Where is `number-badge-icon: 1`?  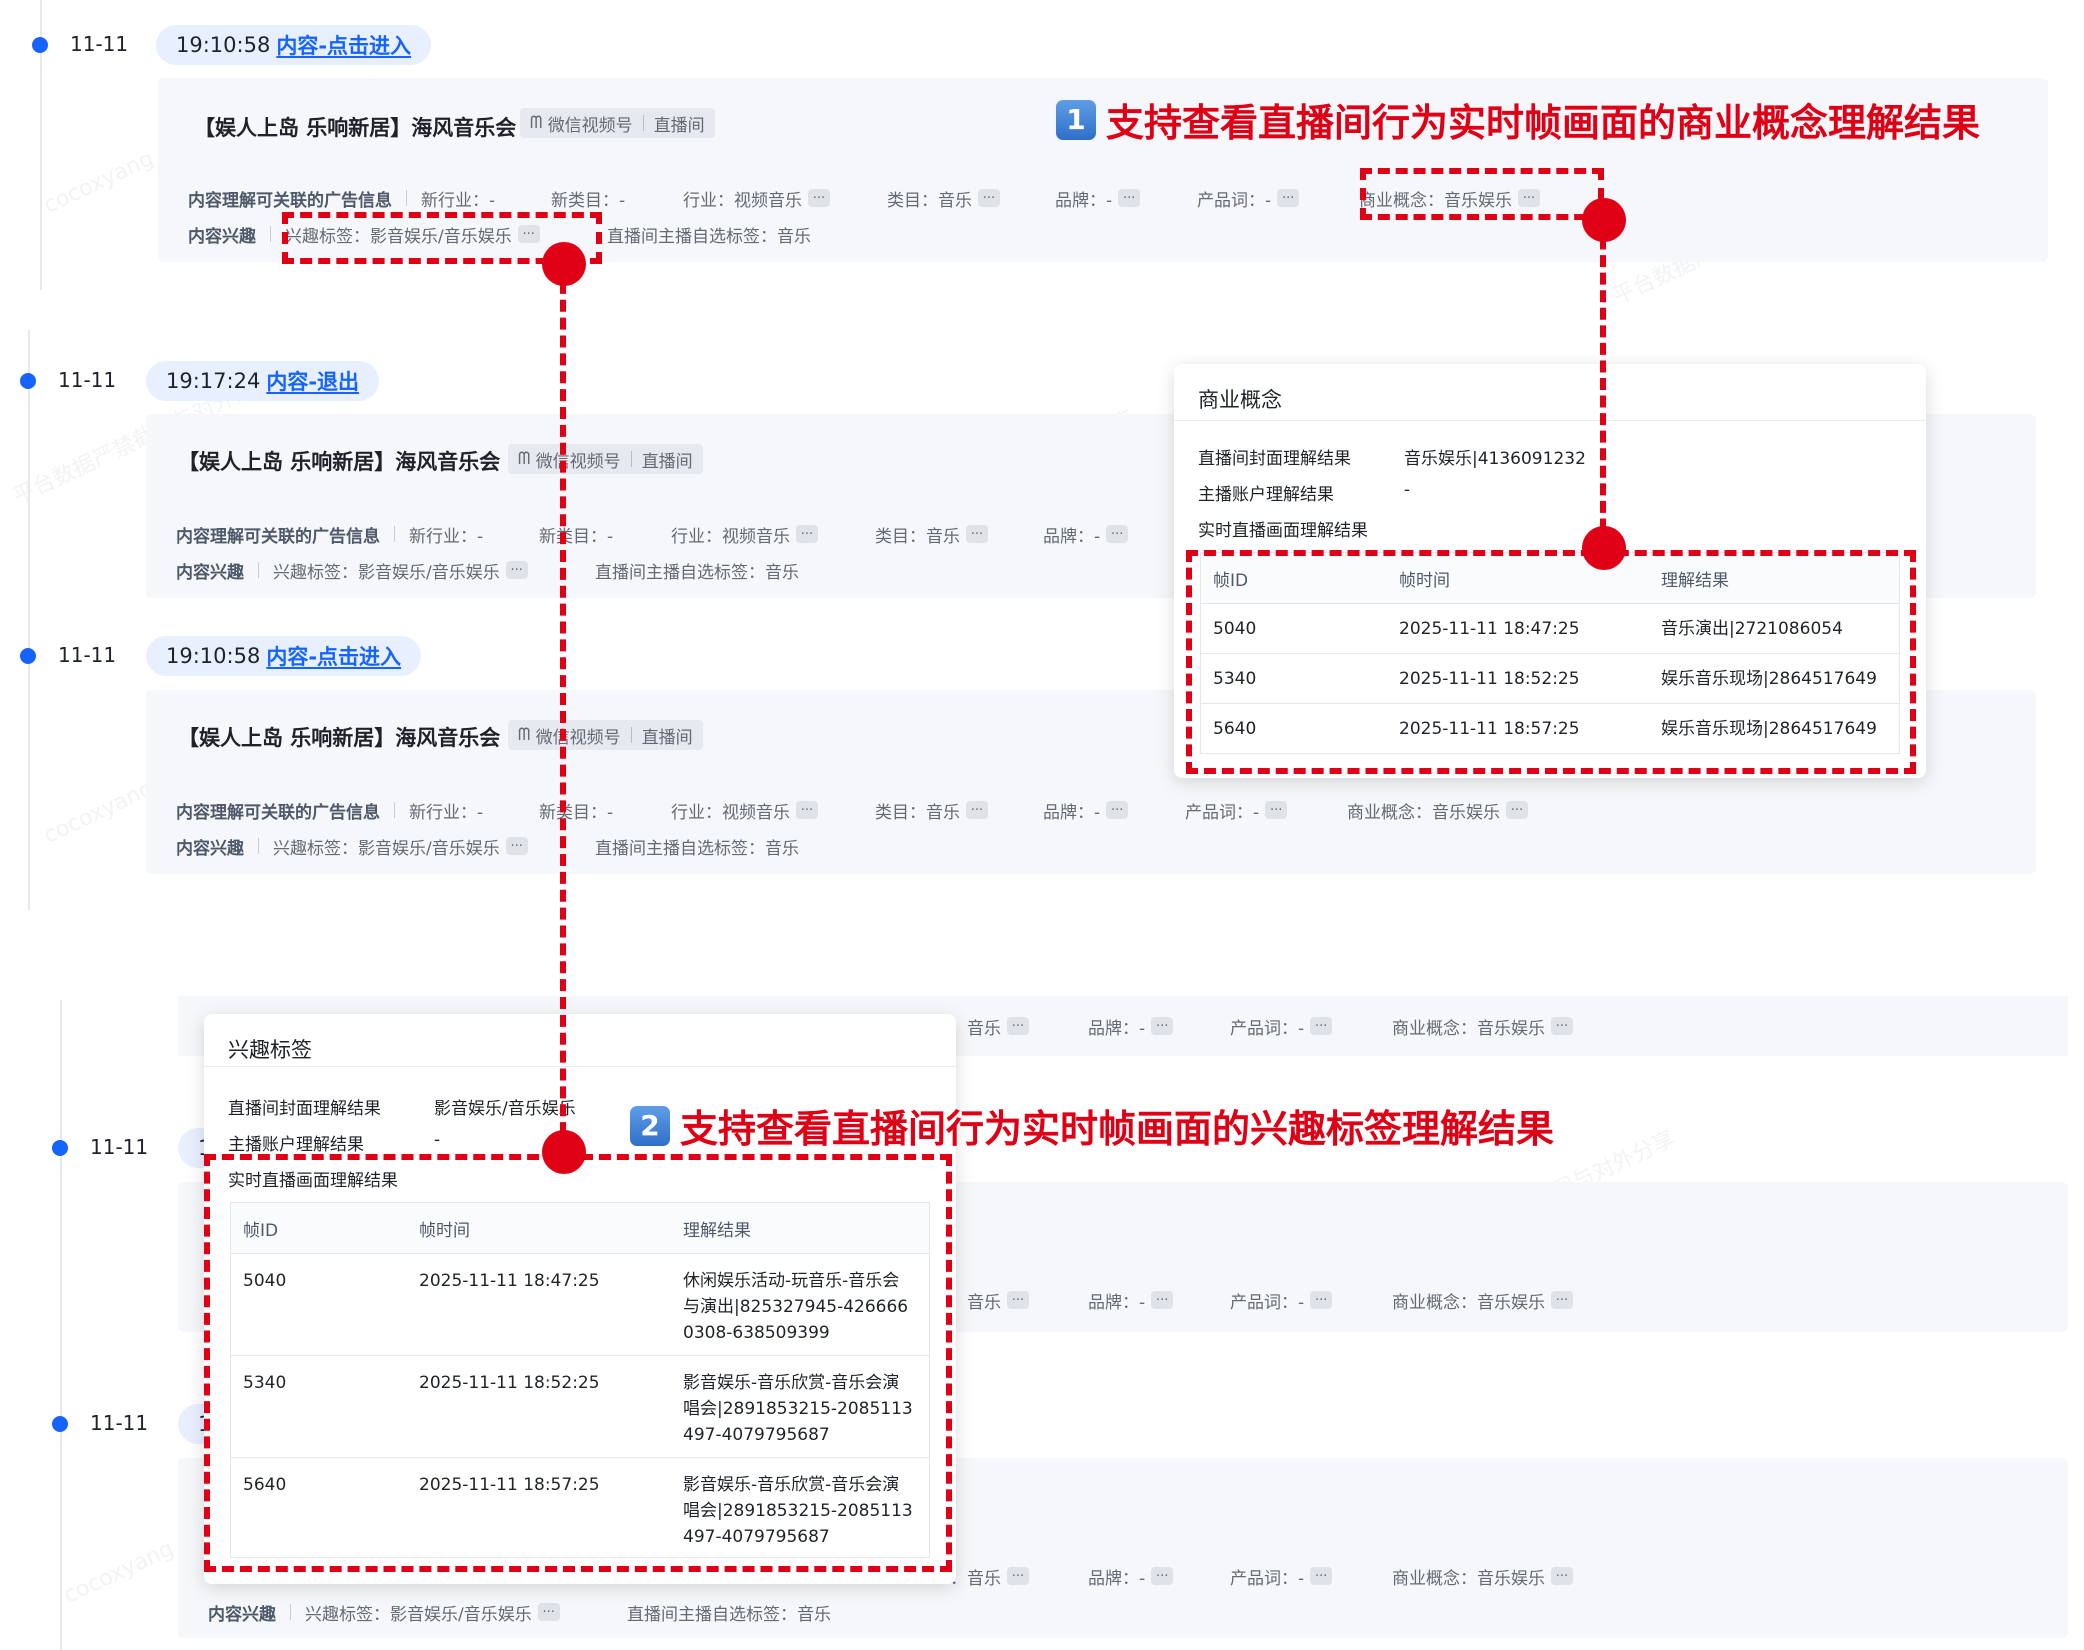
number-badge-icon: 1 is located at coordinates (1076, 119).